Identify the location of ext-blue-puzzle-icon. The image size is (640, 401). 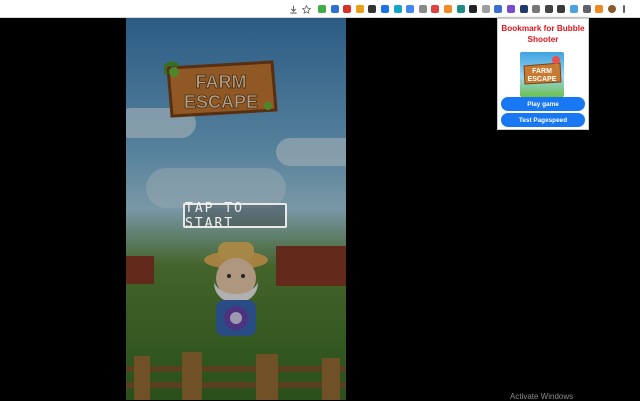
(410, 9).